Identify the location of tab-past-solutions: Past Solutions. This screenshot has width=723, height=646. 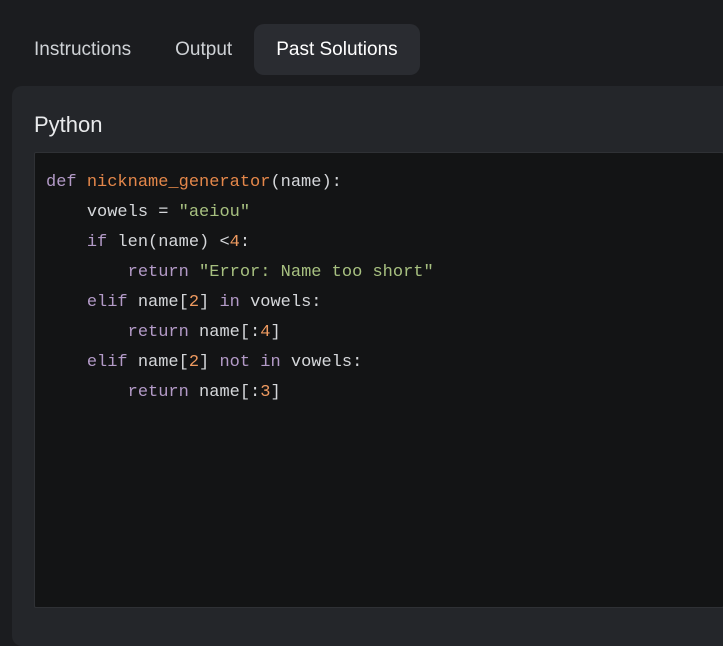
(337, 49).